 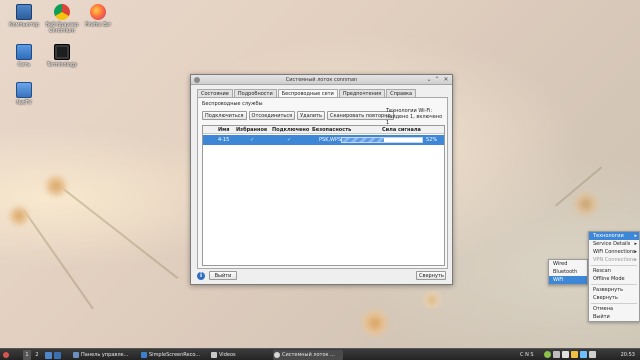 I want to click on workspace-2: 2, so click(x=37, y=355).